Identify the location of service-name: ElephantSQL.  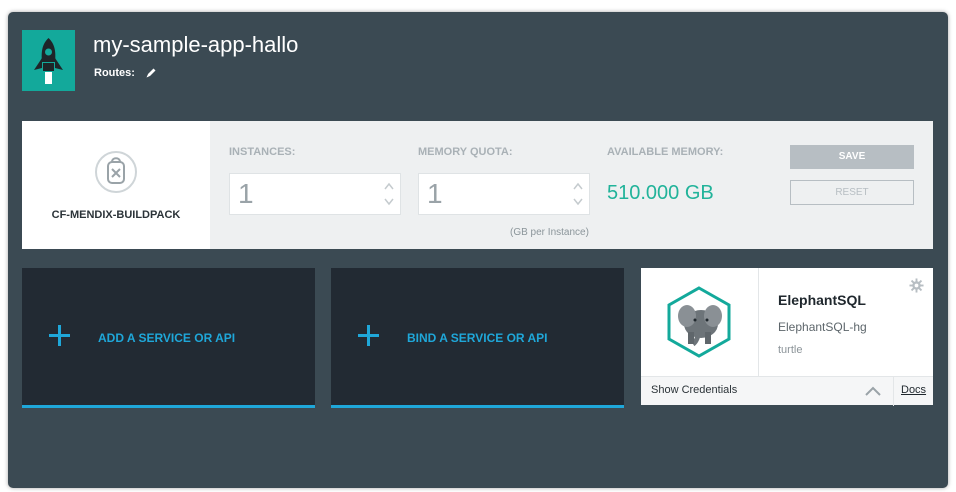
(822, 300).